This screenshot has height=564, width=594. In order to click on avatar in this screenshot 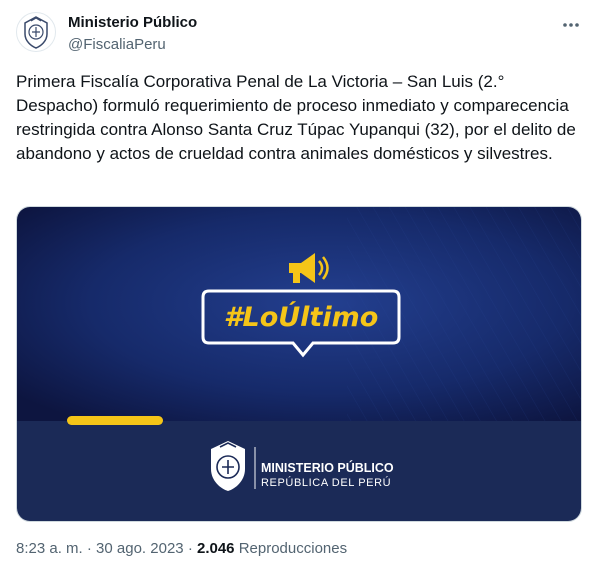, I will do `click(36, 32)`.